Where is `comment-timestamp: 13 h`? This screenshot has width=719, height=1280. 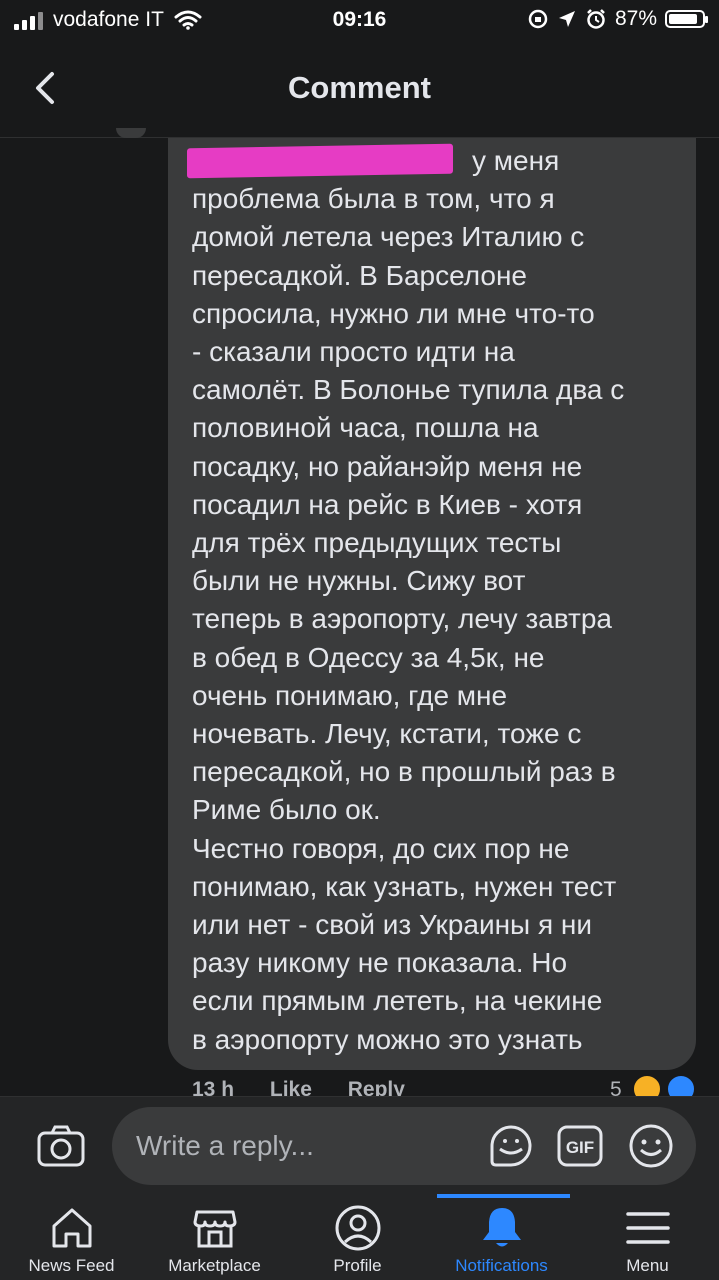 comment-timestamp: 13 h is located at coordinates (213, 1088).